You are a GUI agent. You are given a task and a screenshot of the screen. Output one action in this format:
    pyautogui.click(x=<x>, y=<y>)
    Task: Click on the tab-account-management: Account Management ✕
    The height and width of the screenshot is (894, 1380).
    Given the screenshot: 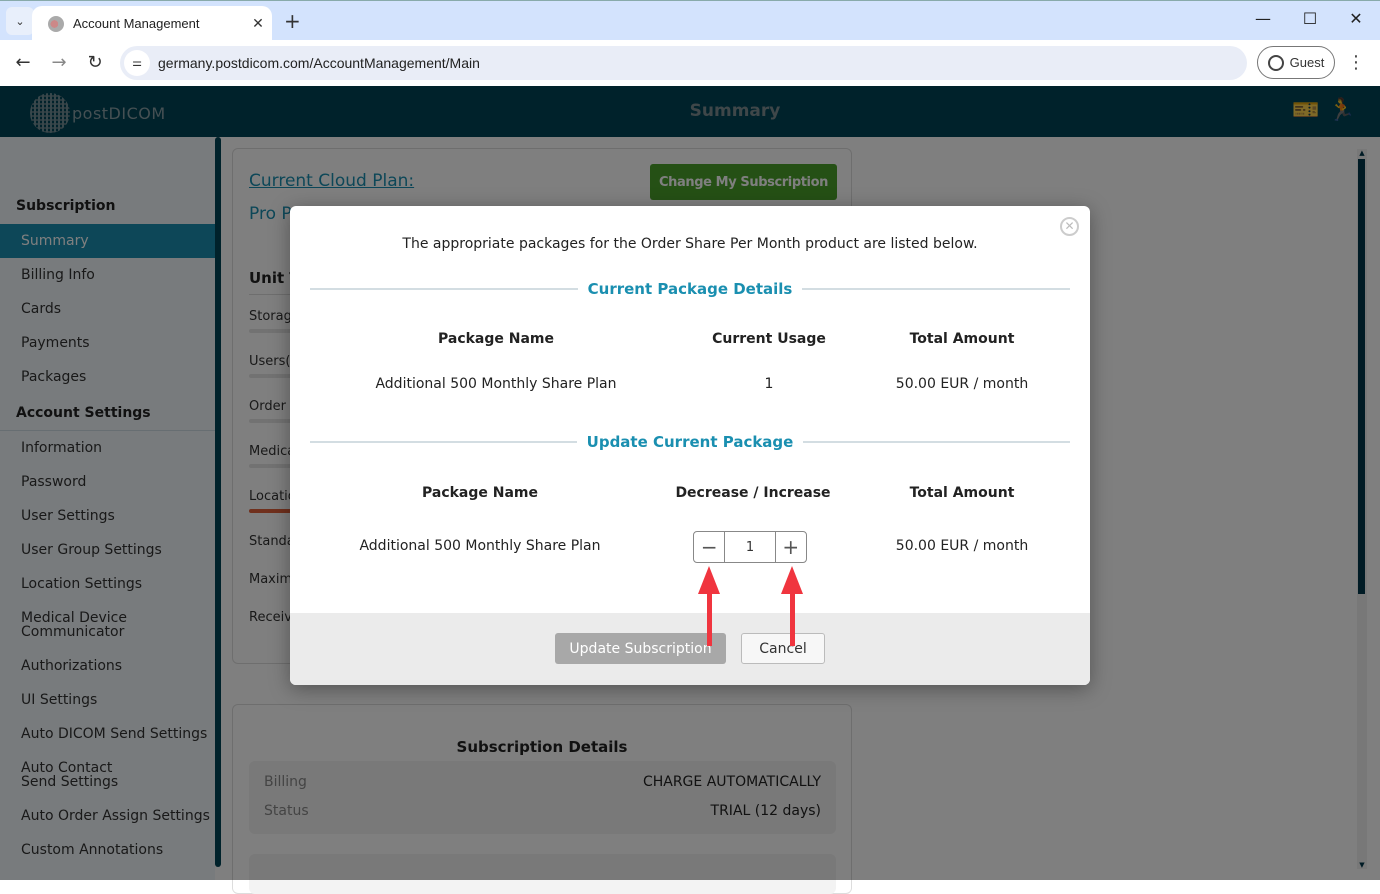 What is the action you would take?
    pyautogui.click(x=152, y=23)
    